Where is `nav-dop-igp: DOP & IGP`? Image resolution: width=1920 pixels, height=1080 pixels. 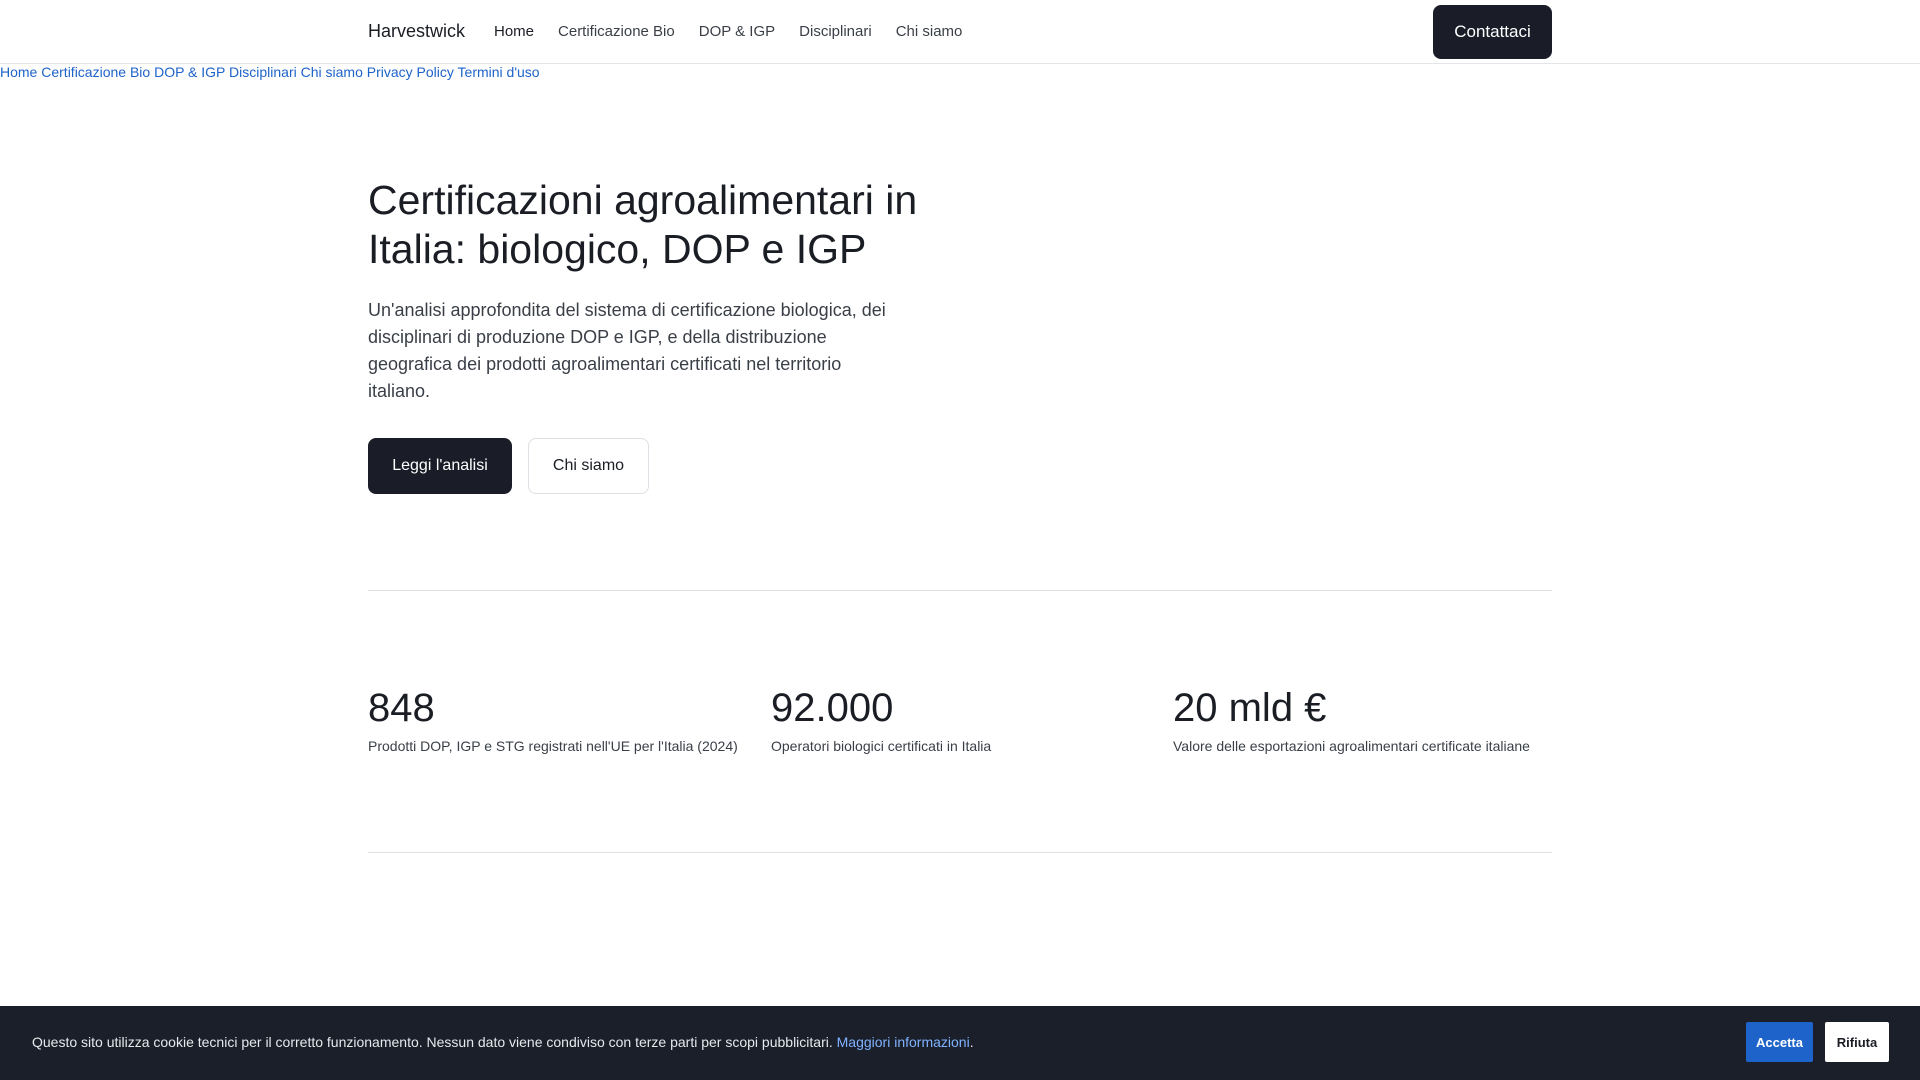
nav-dop-igp: DOP & IGP is located at coordinates (737, 31).